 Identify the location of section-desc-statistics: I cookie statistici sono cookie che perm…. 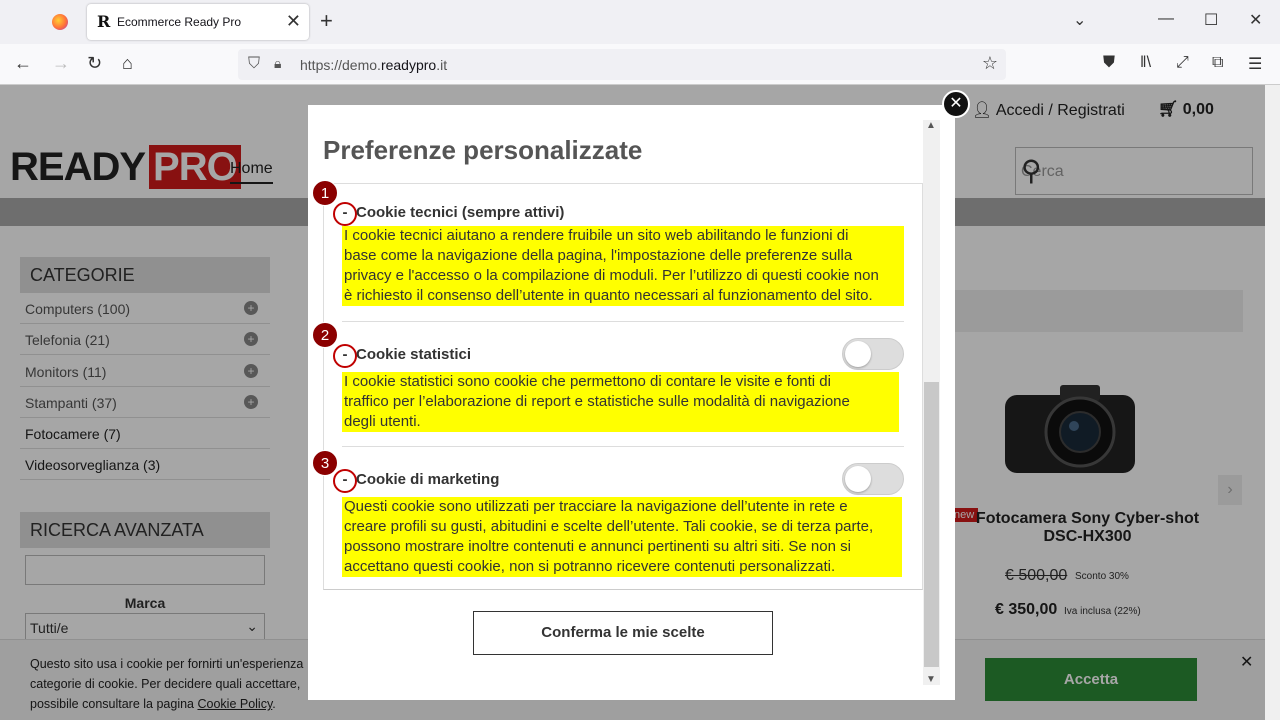
(620, 402).